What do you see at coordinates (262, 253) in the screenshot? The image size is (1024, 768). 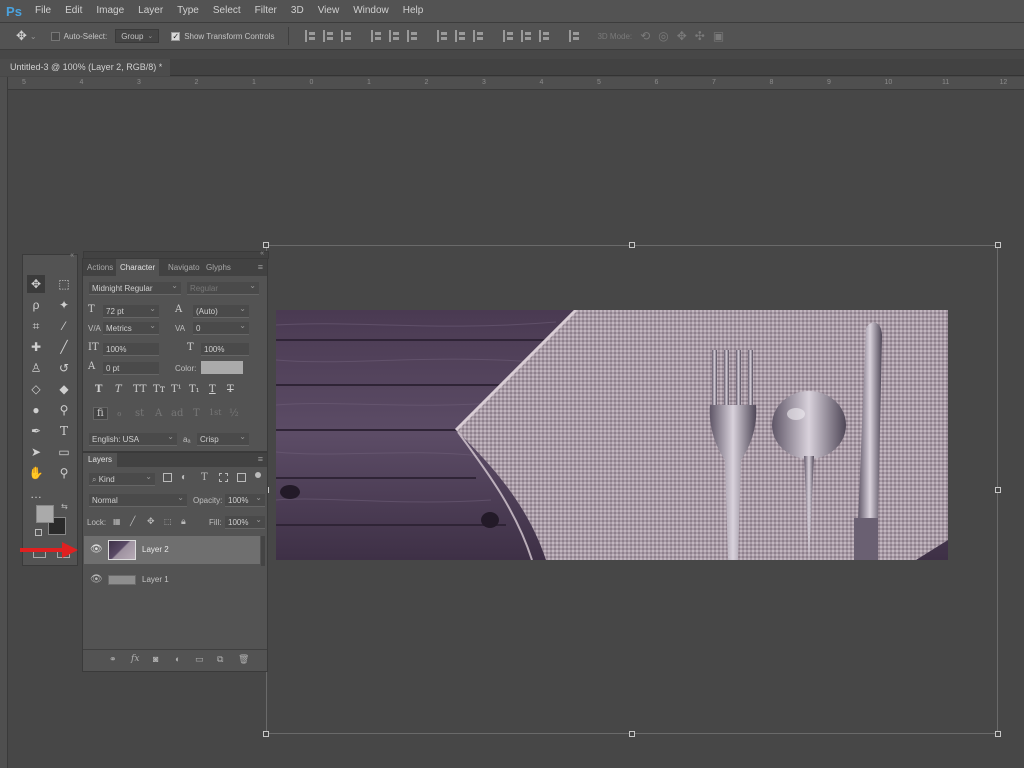 I see `panel-collapse-icon: «` at bounding box center [262, 253].